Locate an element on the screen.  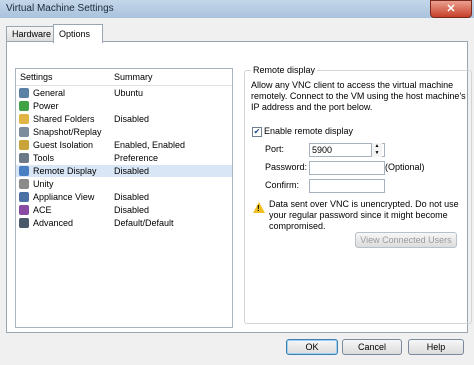
spin-down-icon: ▼ is located at coordinates (377, 153).